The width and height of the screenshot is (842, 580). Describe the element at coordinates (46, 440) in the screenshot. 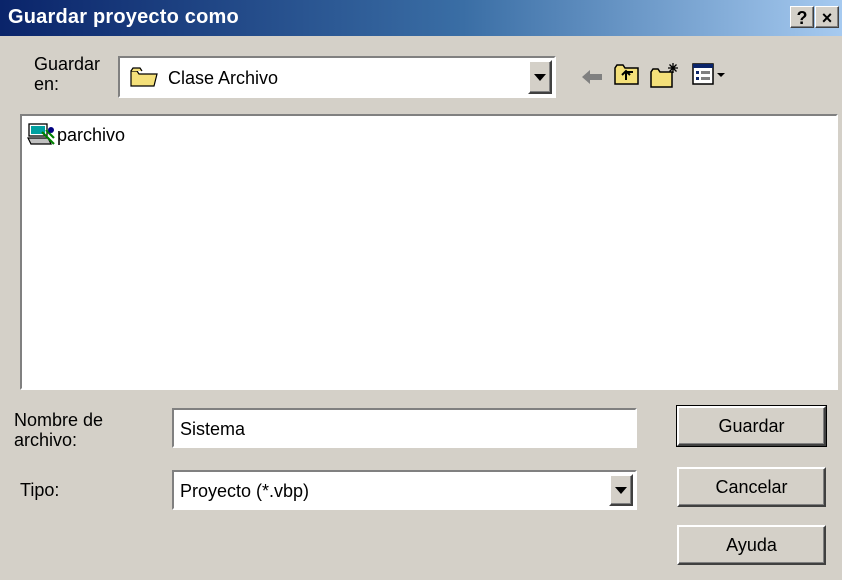

I see `filename-label-line2: archivo:` at that location.